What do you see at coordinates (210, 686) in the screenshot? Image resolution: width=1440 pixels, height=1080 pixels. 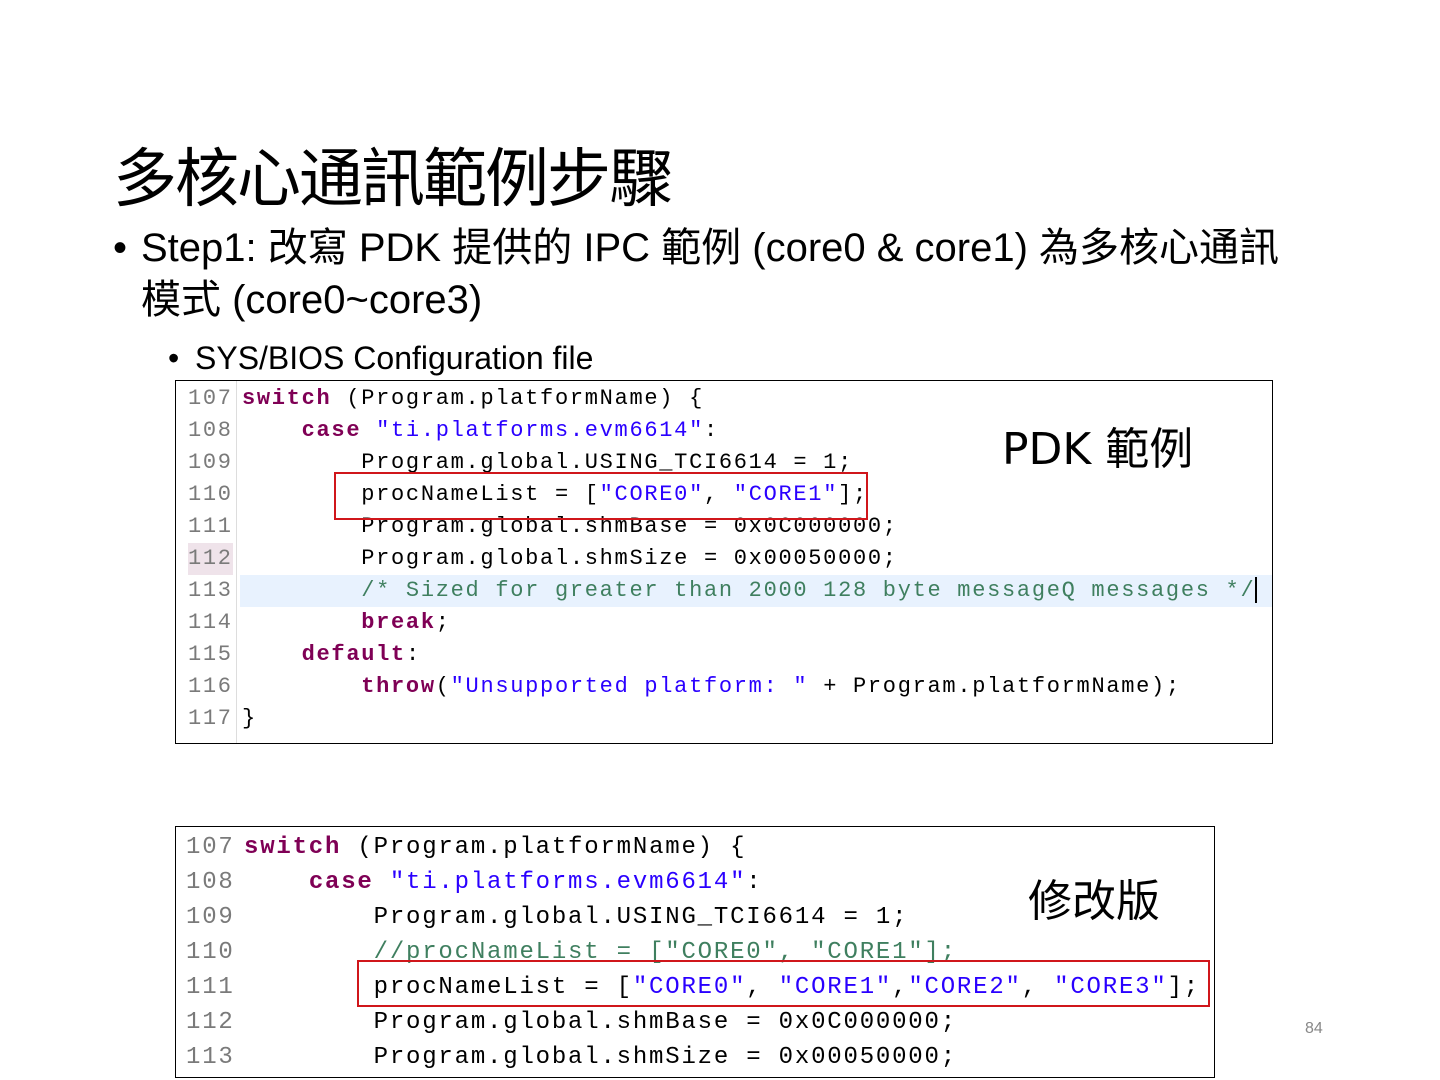 I see `line-number: 116` at bounding box center [210, 686].